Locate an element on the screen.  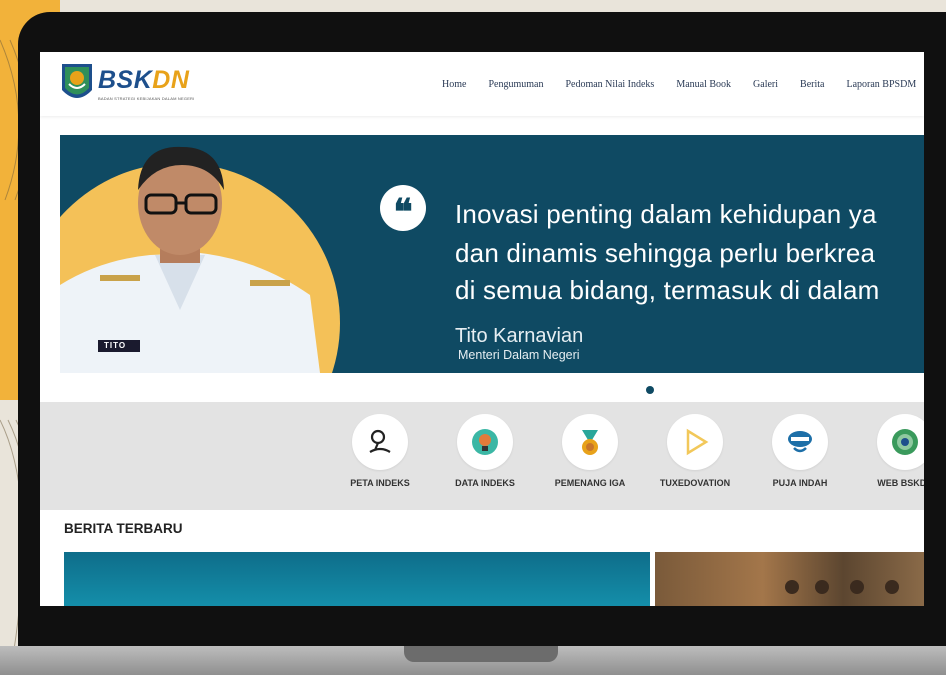
news-card-side is located at coordinates (789, 579).